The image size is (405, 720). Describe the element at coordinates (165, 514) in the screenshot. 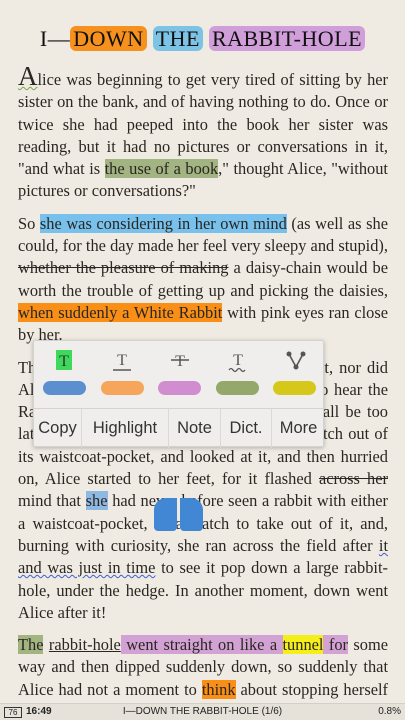

I see `selection-start-handle` at that location.